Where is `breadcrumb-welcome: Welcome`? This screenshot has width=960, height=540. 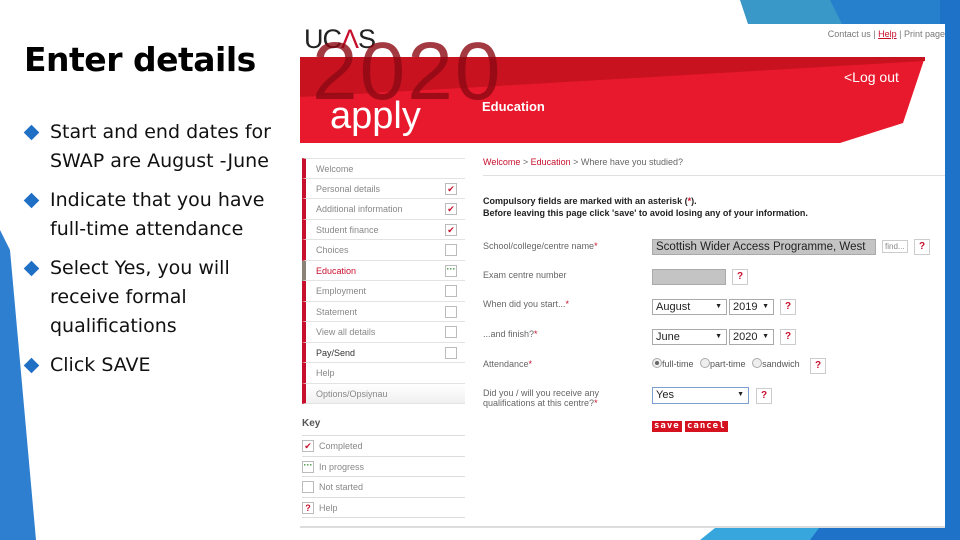 breadcrumb-welcome: Welcome is located at coordinates (501, 162).